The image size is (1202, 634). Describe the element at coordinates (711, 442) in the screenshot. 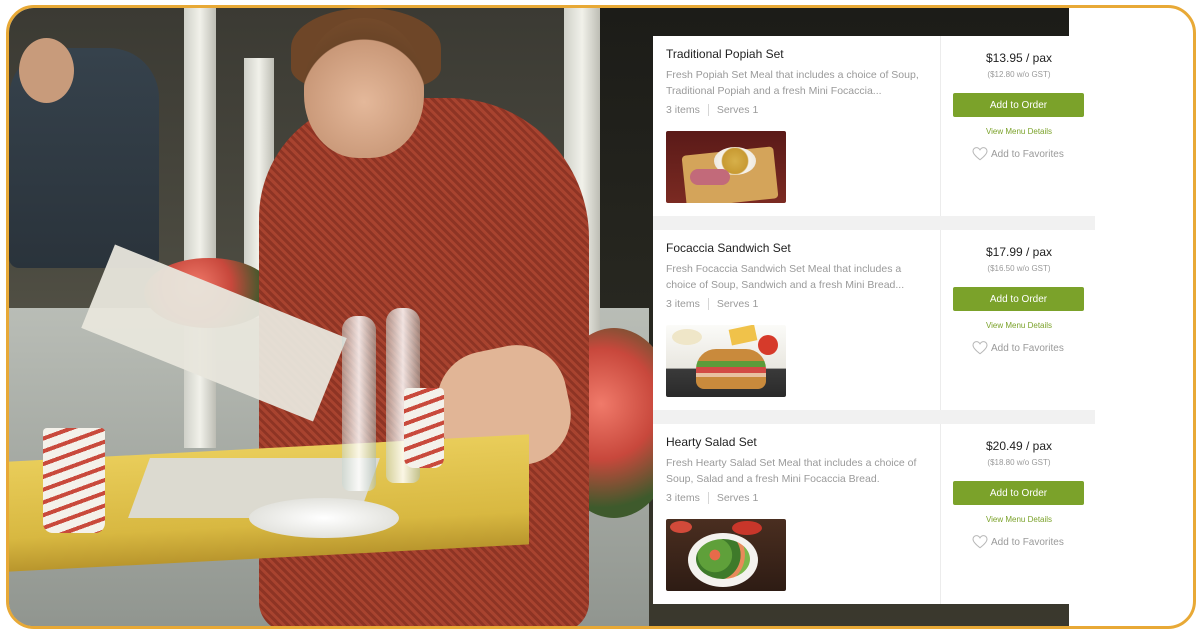

I see `menu-item-name: Hearty Salad Set` at that location.